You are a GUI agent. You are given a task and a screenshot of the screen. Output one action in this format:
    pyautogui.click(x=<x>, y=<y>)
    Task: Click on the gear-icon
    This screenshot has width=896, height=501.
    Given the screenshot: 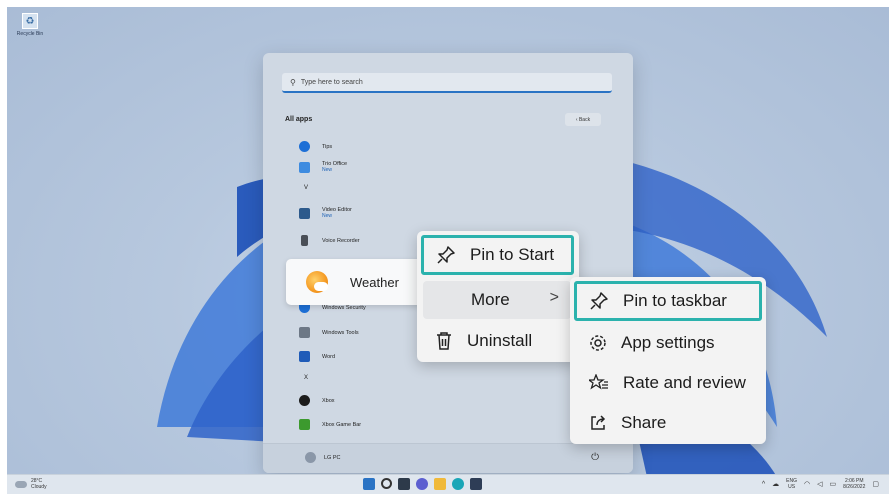 What is the action you would take?
    pyautogui.click(x=598, y=343)
    